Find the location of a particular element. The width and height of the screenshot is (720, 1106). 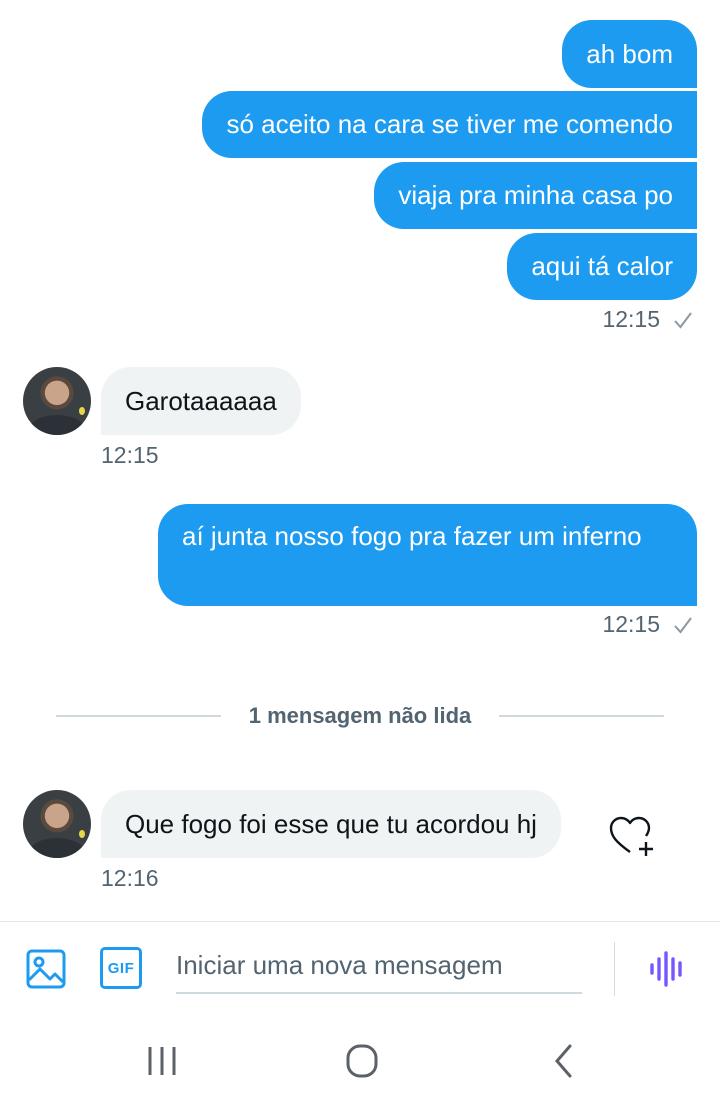

message-text: Que fogo foi esse que tu acordou hj is located at coordinates (331, 824).